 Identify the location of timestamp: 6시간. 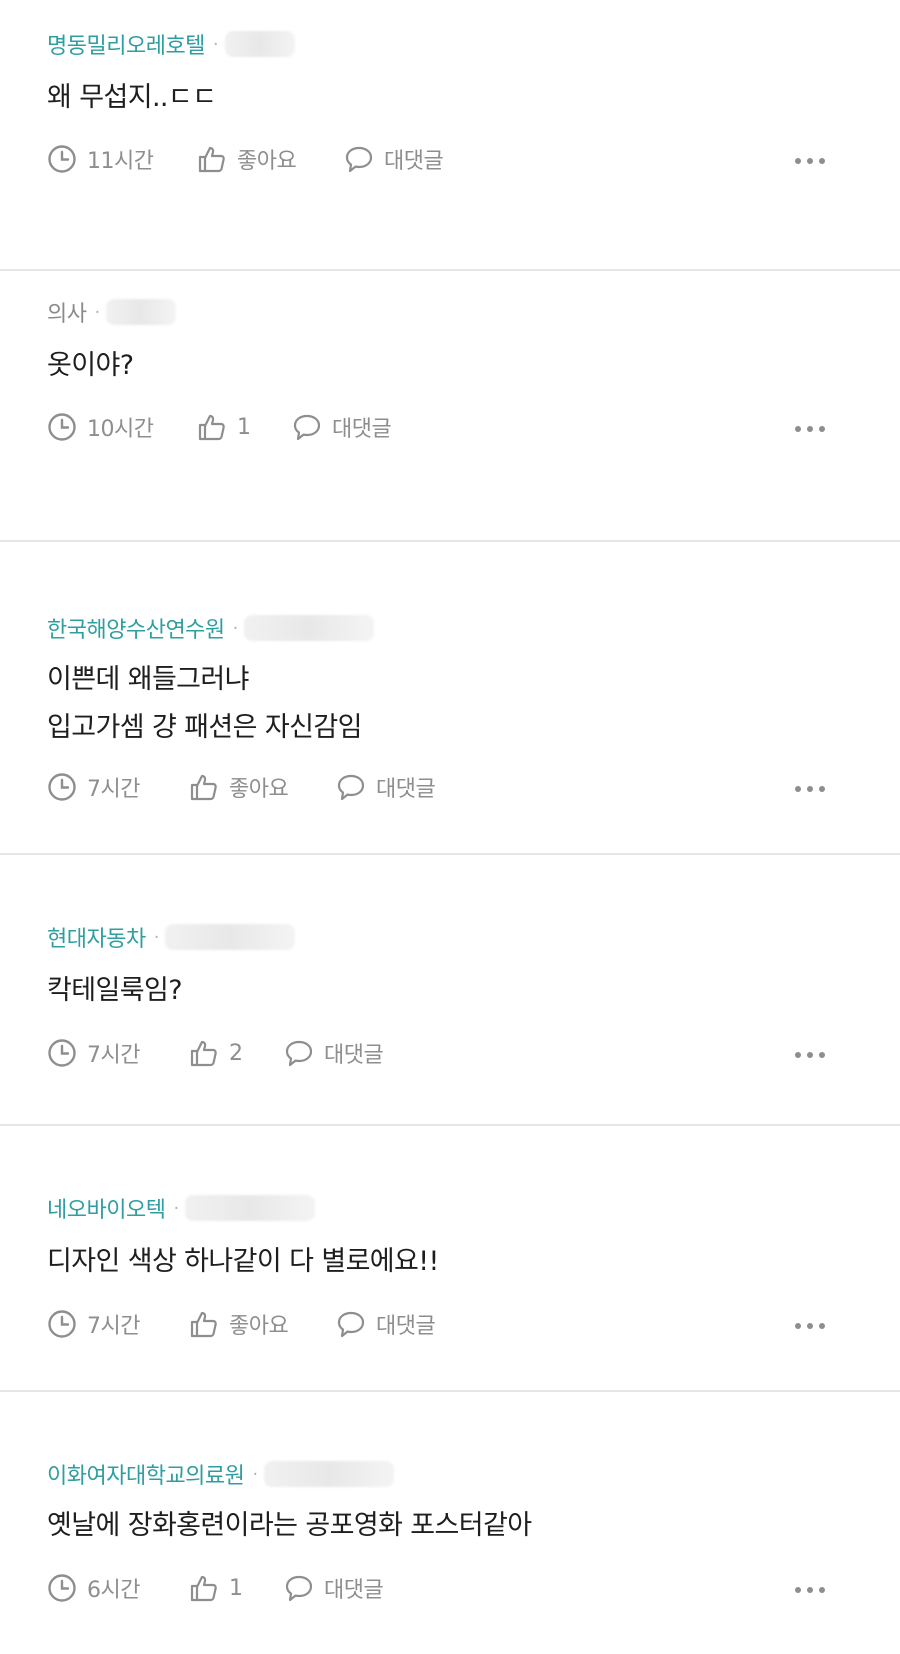
(118, 1588).